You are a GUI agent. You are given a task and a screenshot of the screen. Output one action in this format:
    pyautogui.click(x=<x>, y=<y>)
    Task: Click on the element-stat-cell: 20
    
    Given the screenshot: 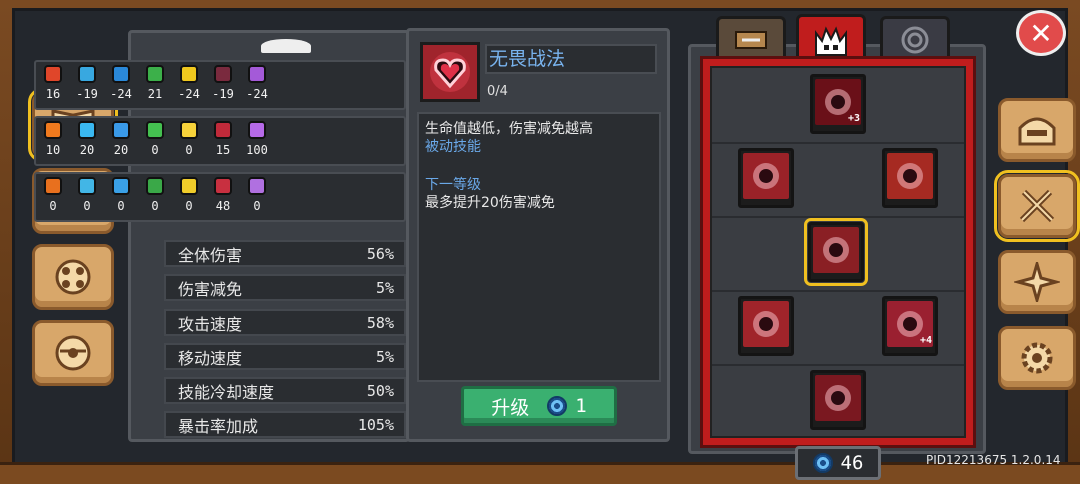 What is the action you would take?
    pyautogui.click(x=121, y=139)
    